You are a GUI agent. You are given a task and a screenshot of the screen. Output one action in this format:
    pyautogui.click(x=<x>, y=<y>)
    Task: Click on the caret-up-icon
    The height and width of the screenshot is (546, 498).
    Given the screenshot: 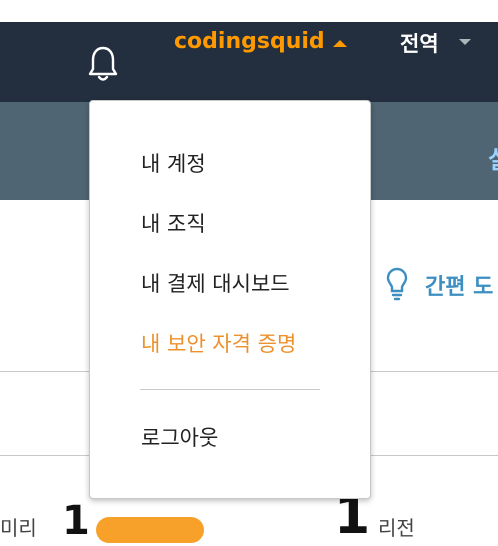 What is the action you would take?
    pyautogui.click(x=340, y=43)
    